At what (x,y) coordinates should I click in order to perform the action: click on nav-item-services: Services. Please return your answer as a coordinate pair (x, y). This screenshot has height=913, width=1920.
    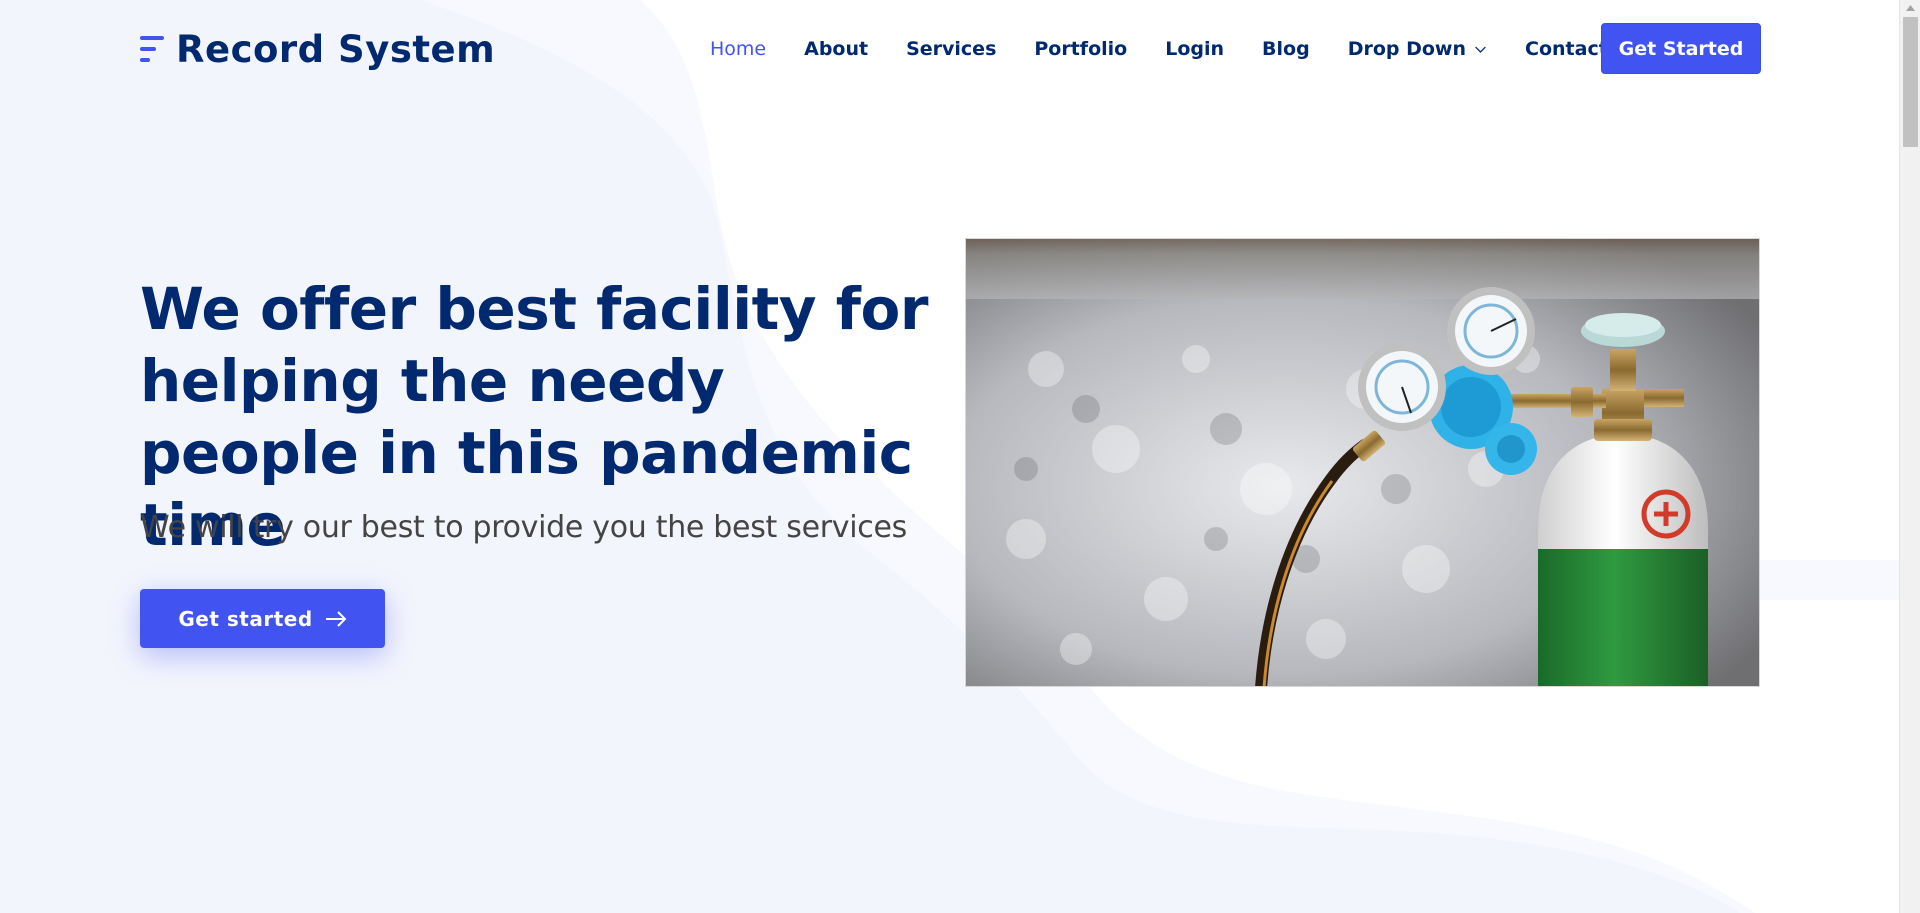
    Looking at the image, I should click on (951, 49).